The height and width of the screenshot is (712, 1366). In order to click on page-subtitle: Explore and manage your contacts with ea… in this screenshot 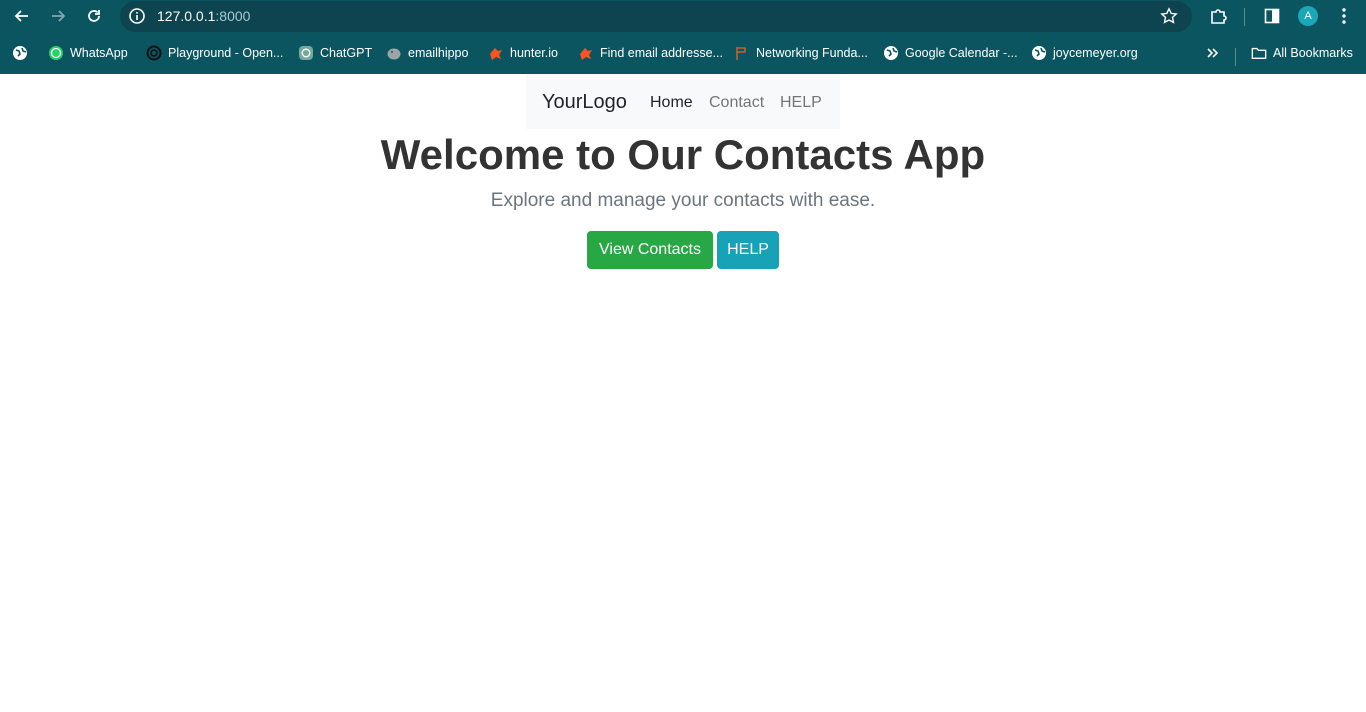, I will do `click(683, 200)`.